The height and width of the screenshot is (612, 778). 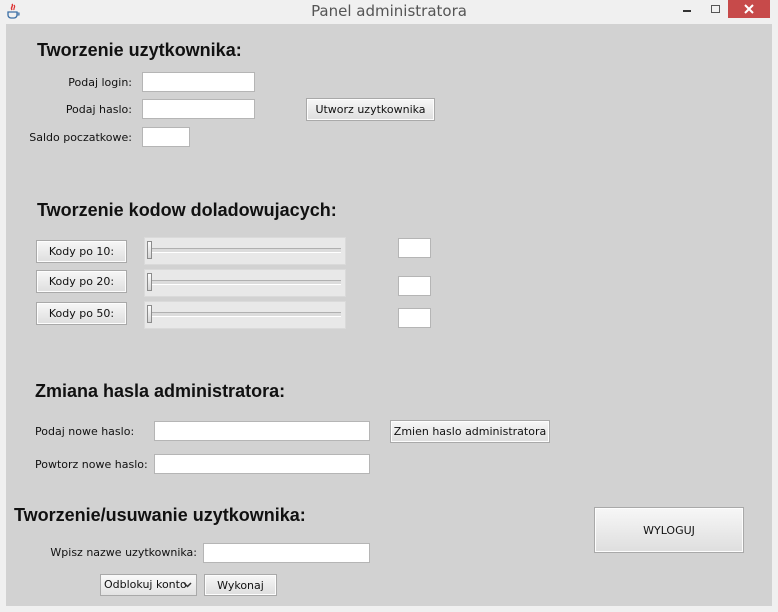 What do you see at coordinates (389, 609) in the screenshot?
I see `window-frame-bottom` at bounding box center [389, 609].